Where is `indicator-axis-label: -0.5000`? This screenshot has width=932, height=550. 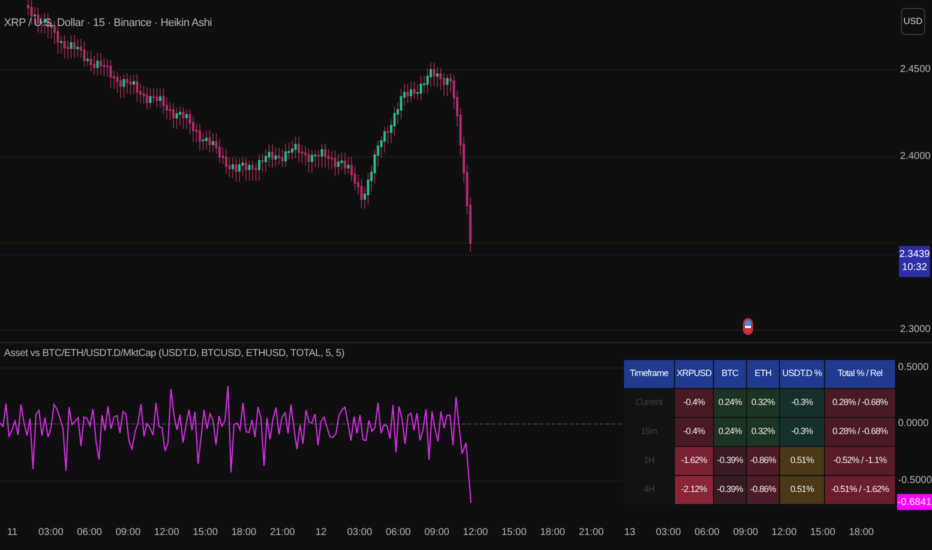
indicator-axis-label: -0.5000 is located at coordinates (915, 481).